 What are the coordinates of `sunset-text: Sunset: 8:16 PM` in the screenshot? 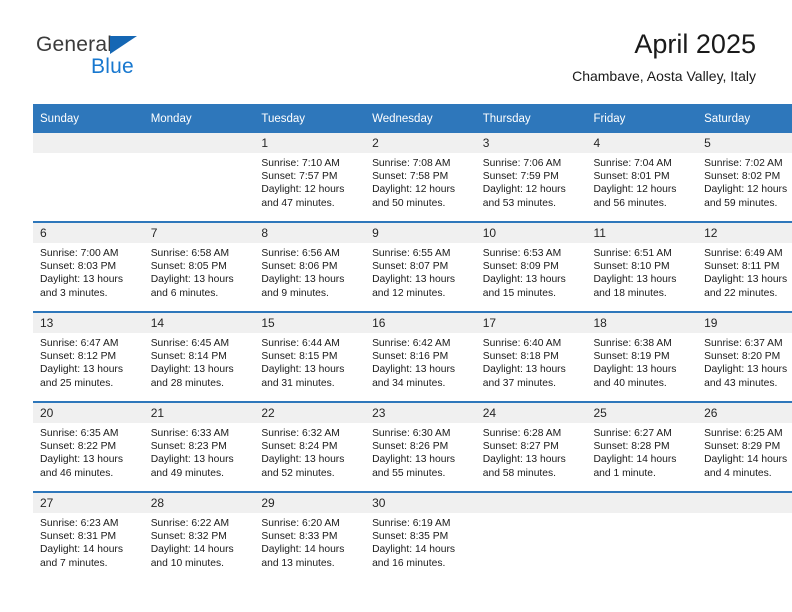 It's located at (410, 357).